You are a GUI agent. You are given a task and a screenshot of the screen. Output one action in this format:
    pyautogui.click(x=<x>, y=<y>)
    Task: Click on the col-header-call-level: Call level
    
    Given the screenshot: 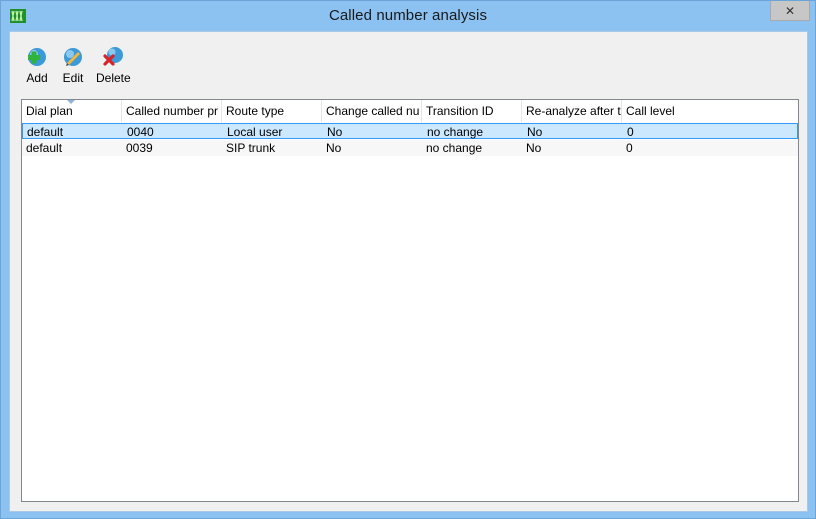 What is the action you would take?
    pyautogui.click(x=710, y=111)
    